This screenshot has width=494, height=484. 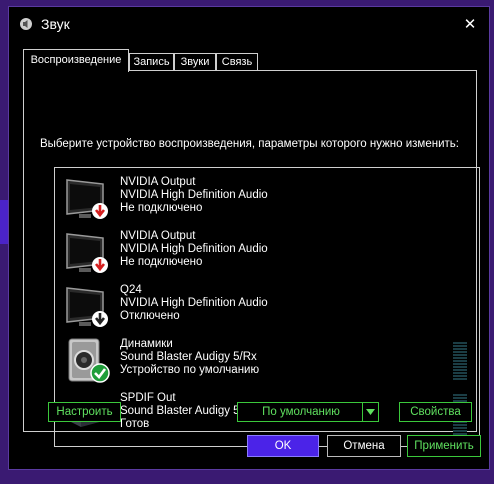 I want to click on tab-recording: Запись, so click(x=151, y=62).